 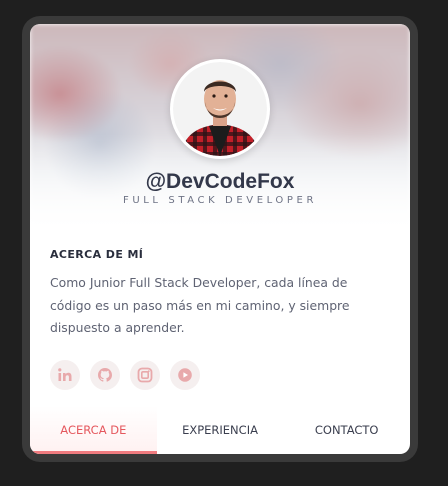 I want to click on linkedin-icon, so click(x=65, y=374).